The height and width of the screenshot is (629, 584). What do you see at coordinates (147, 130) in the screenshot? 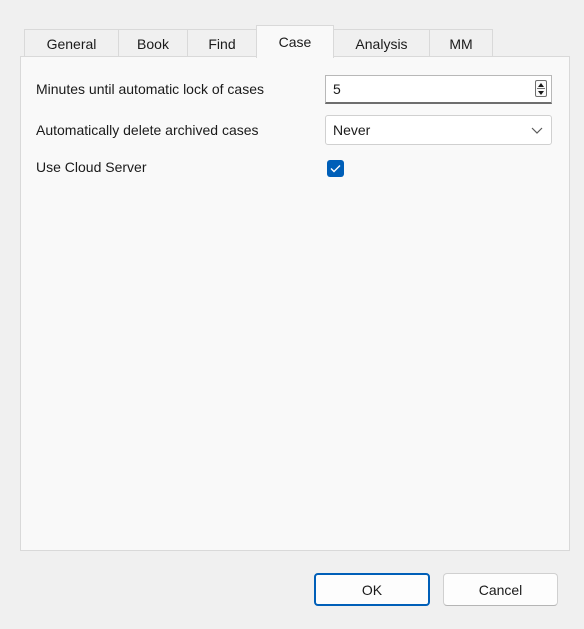
I see `delete-archived-label: Automatically delete archived cases` at bounding box center [147, 130].